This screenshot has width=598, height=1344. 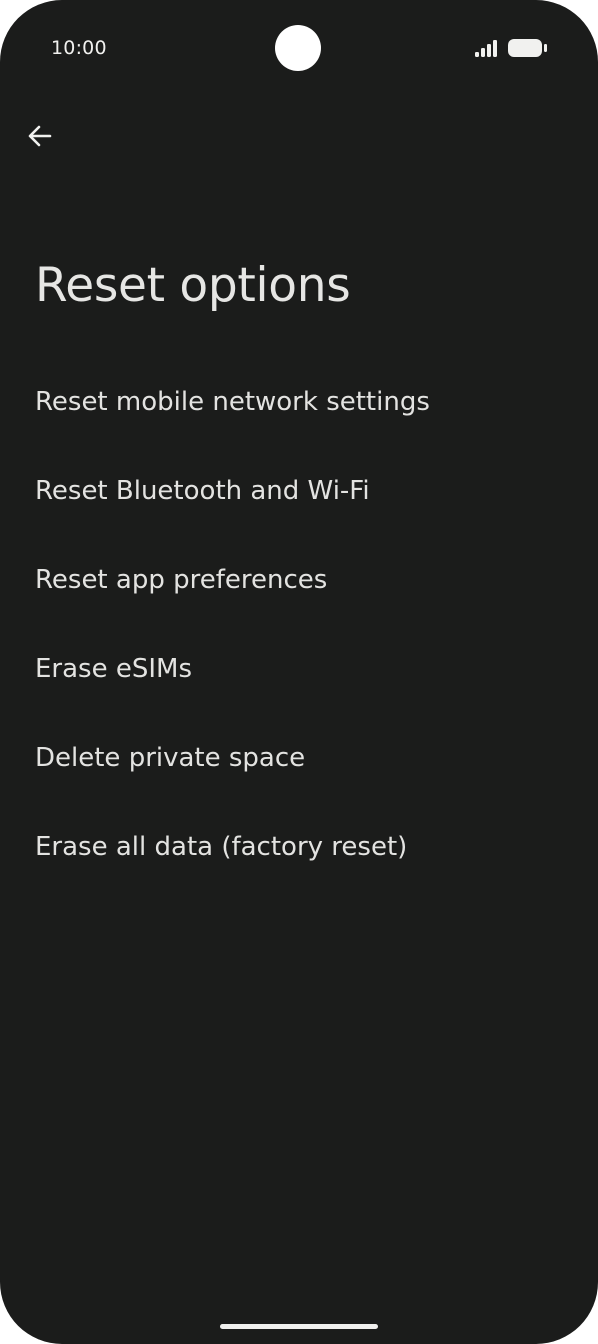 I want to click on option-factory-reset: Erase all data (factory reset), so click(x=299, y=846).